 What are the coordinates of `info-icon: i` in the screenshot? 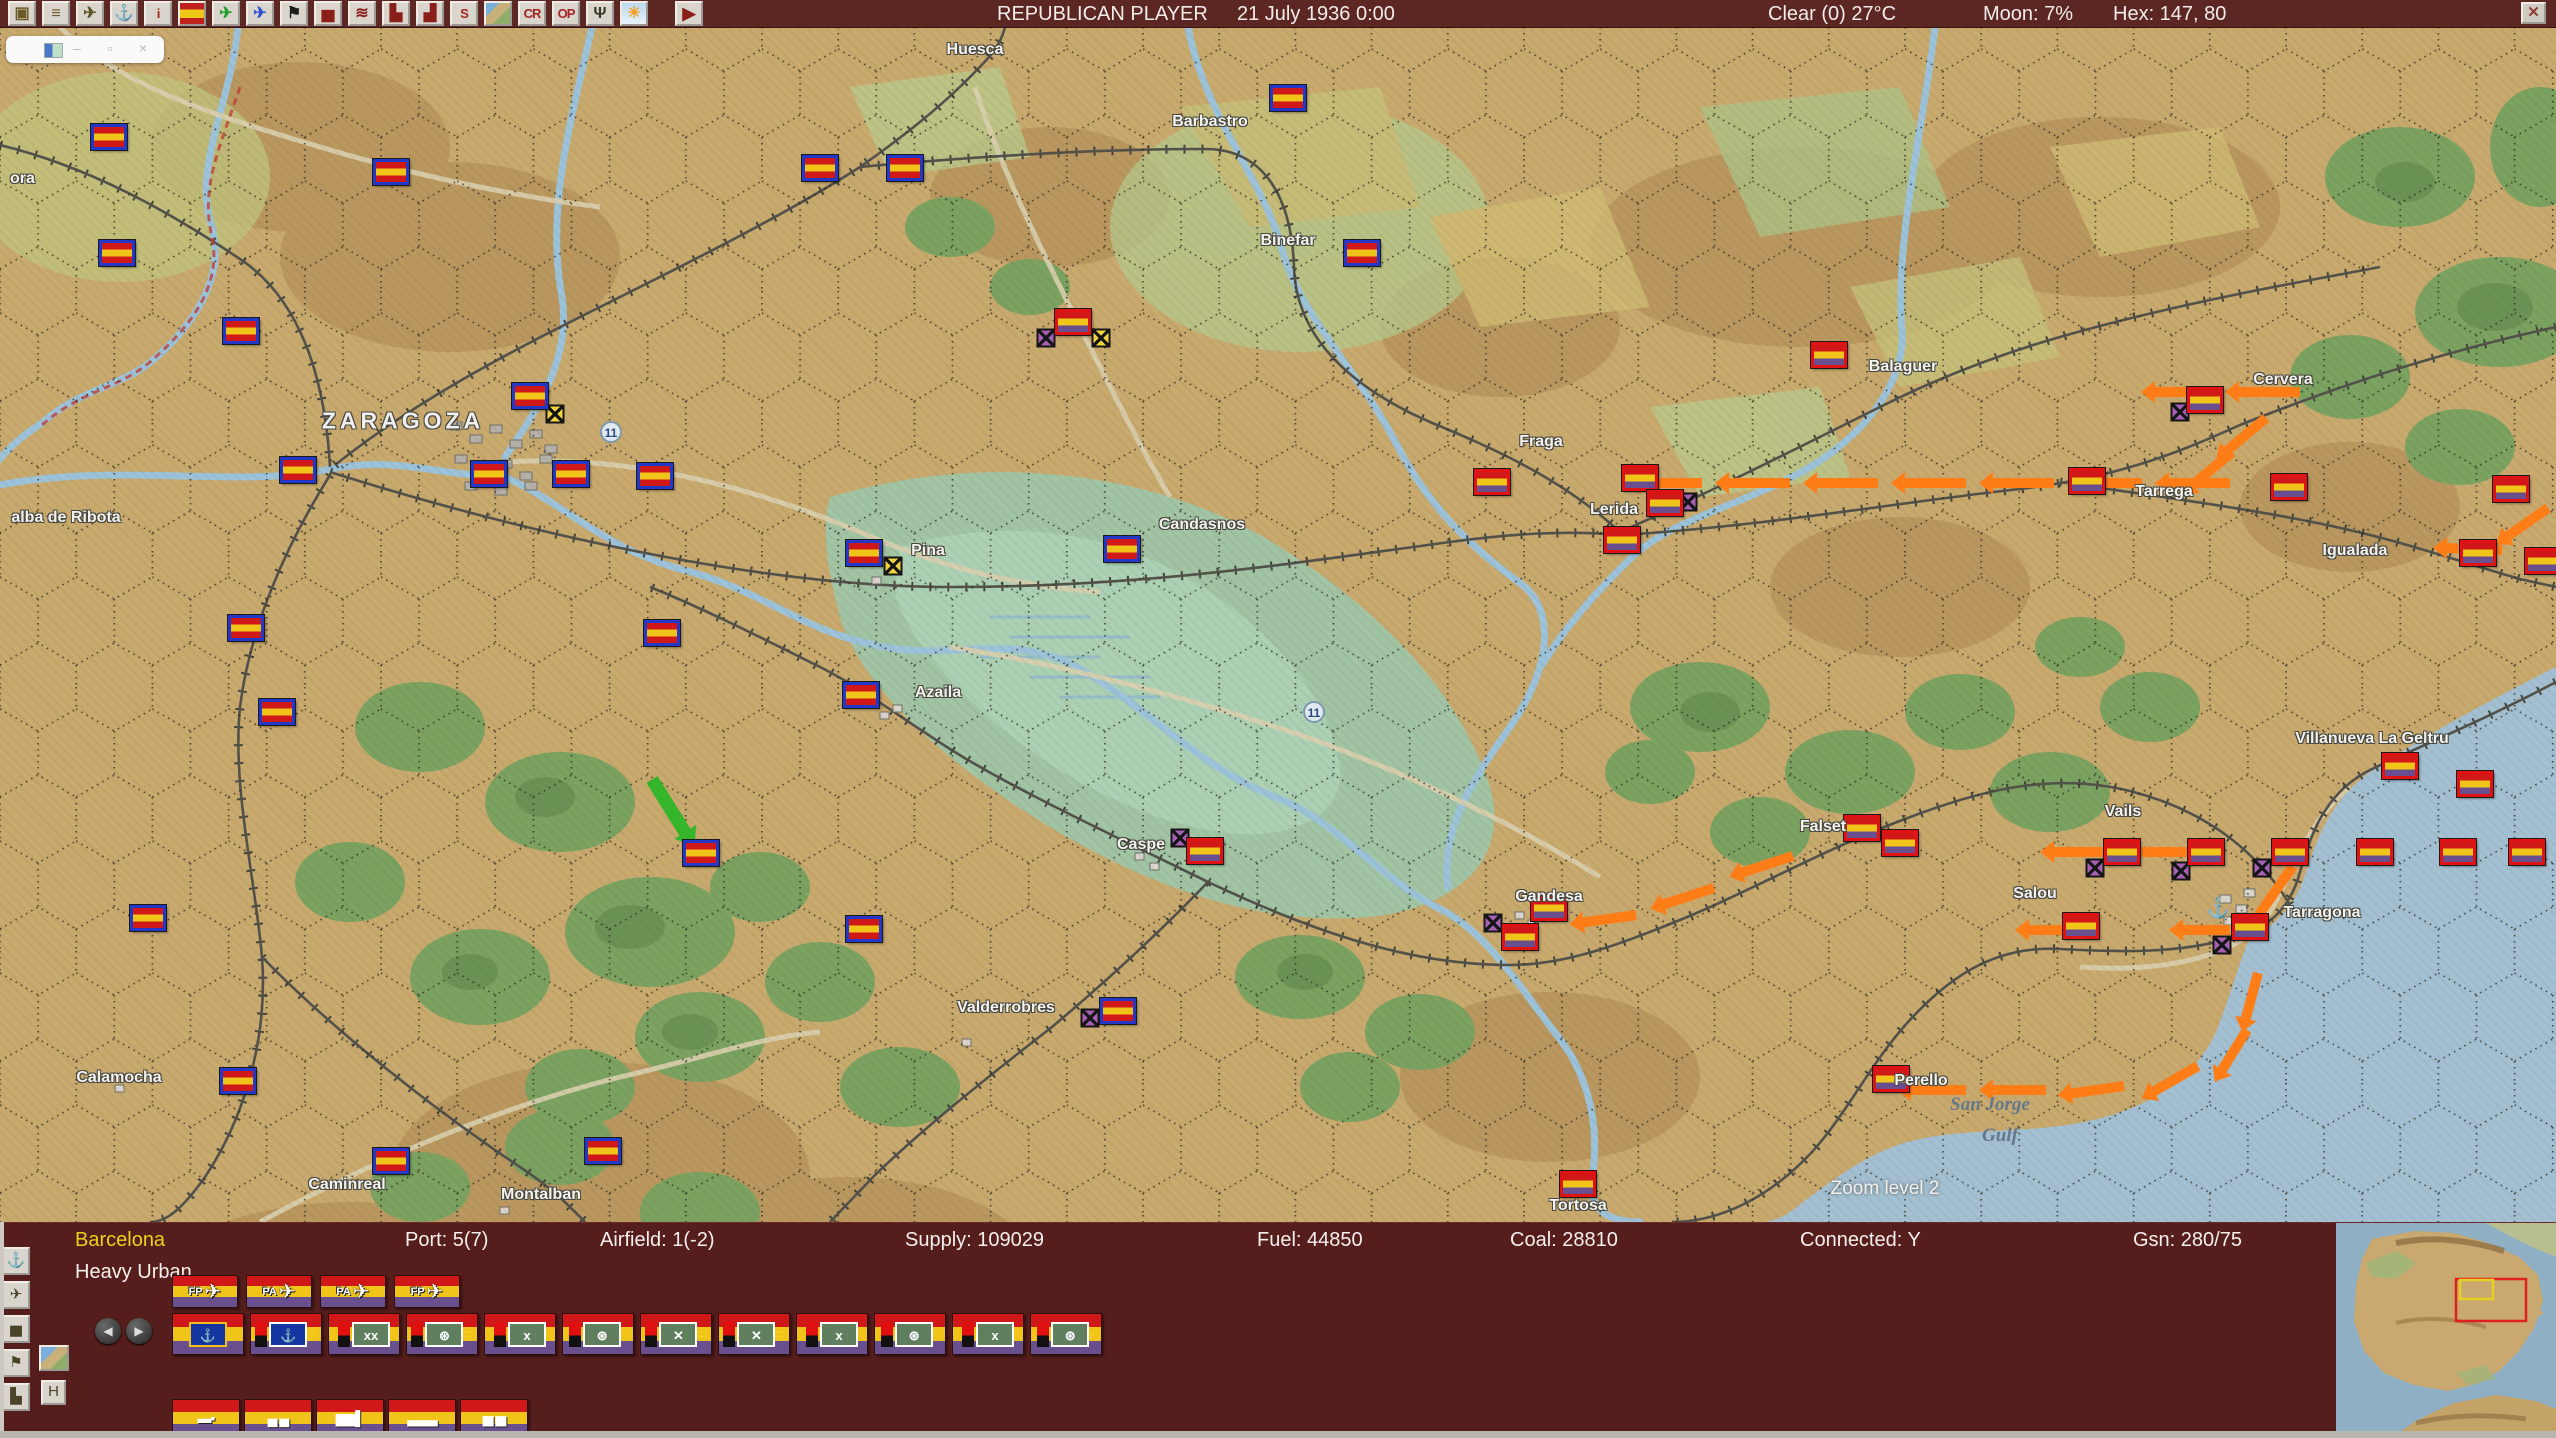 It's located at (158, 13).